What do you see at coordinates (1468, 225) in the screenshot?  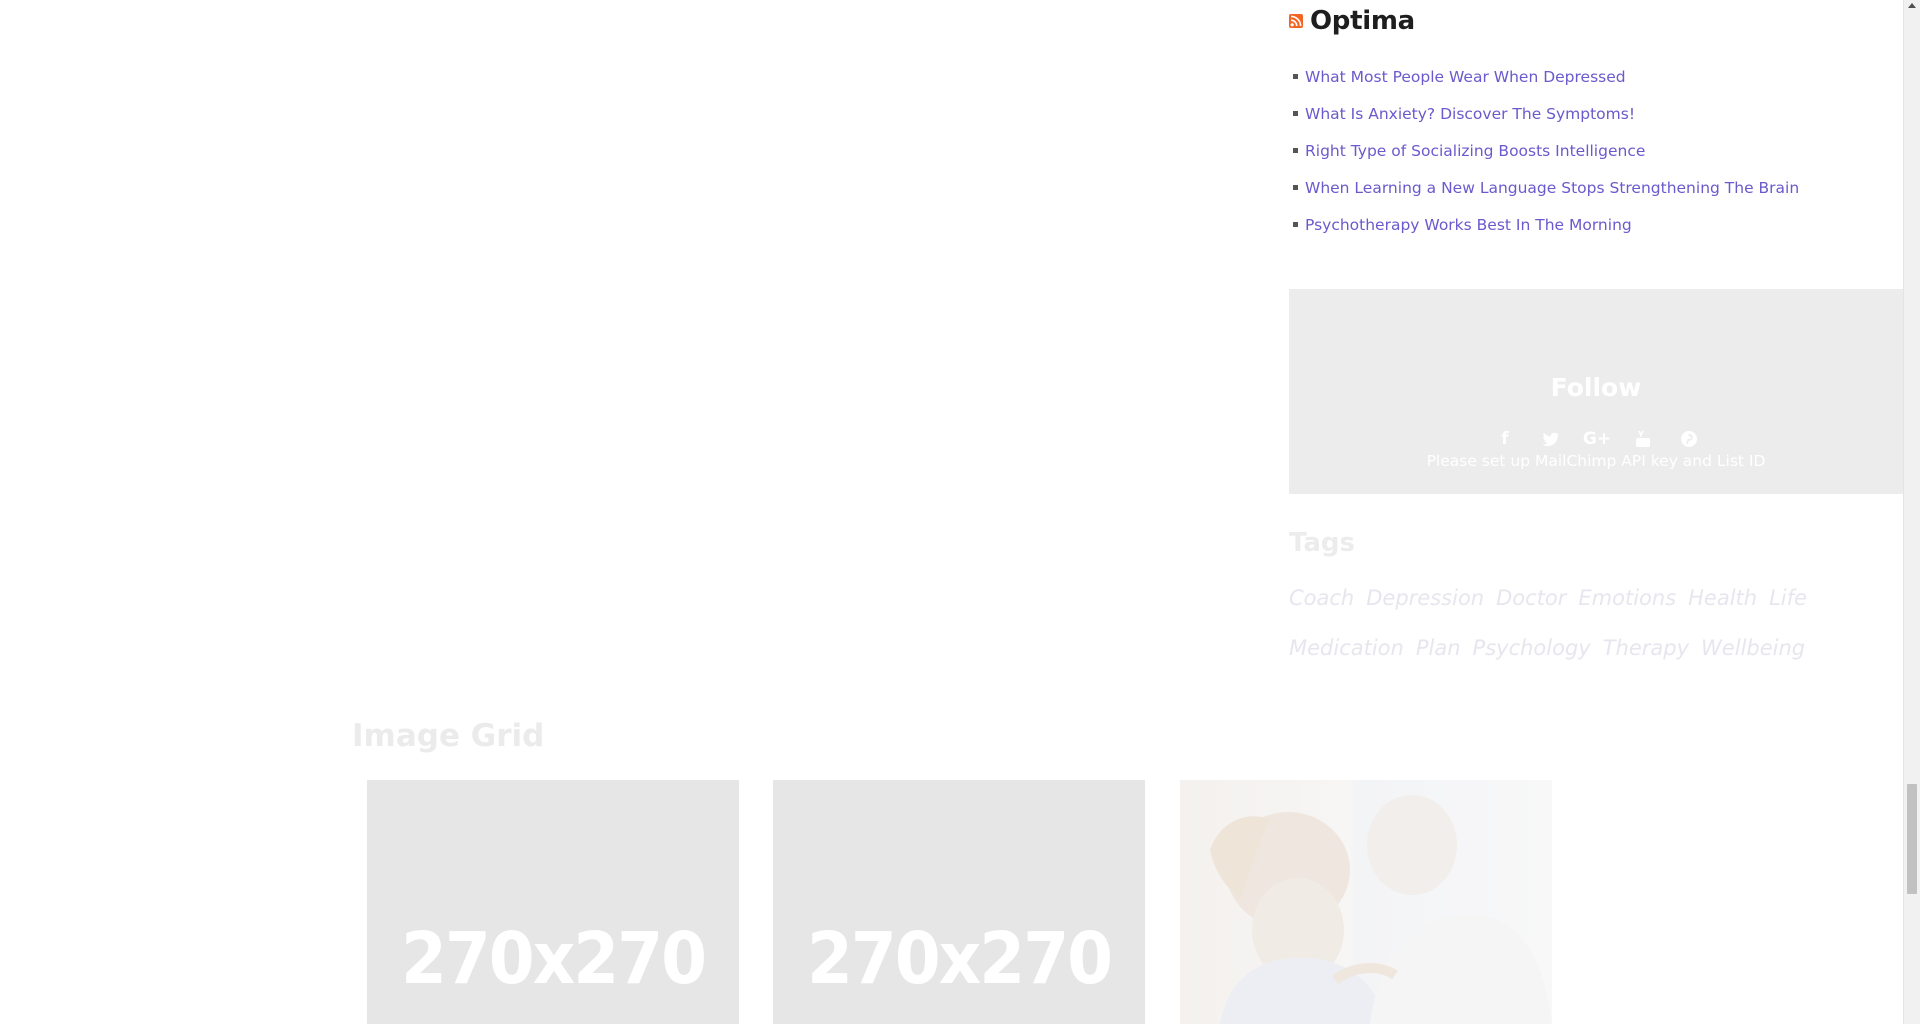 I see `rss-link: Psychotherapy Works Best In The Morning` at bounding box center [1468, 225].